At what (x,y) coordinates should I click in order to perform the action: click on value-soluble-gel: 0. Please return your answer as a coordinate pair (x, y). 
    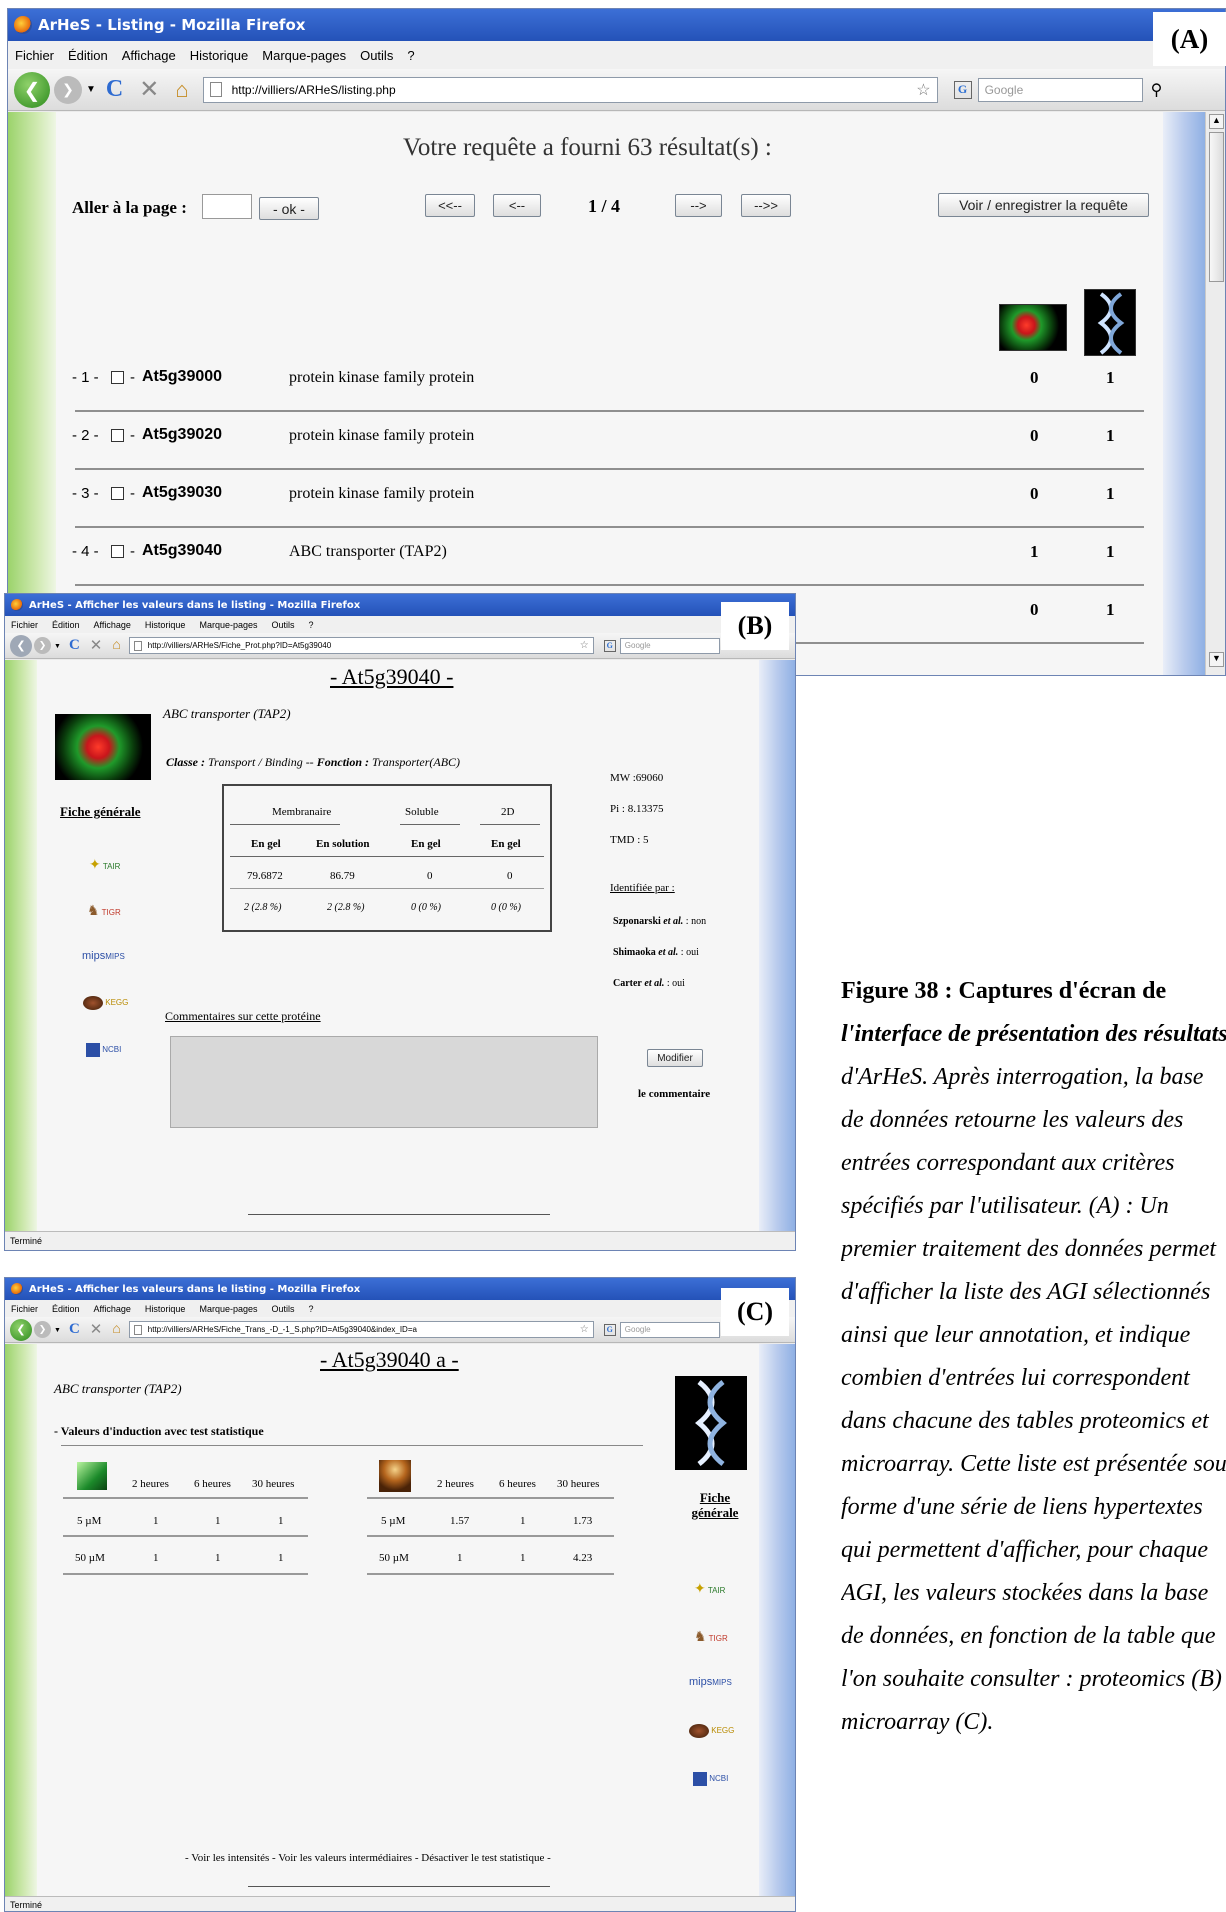
    Looking at the image, I should click on (430, 876).